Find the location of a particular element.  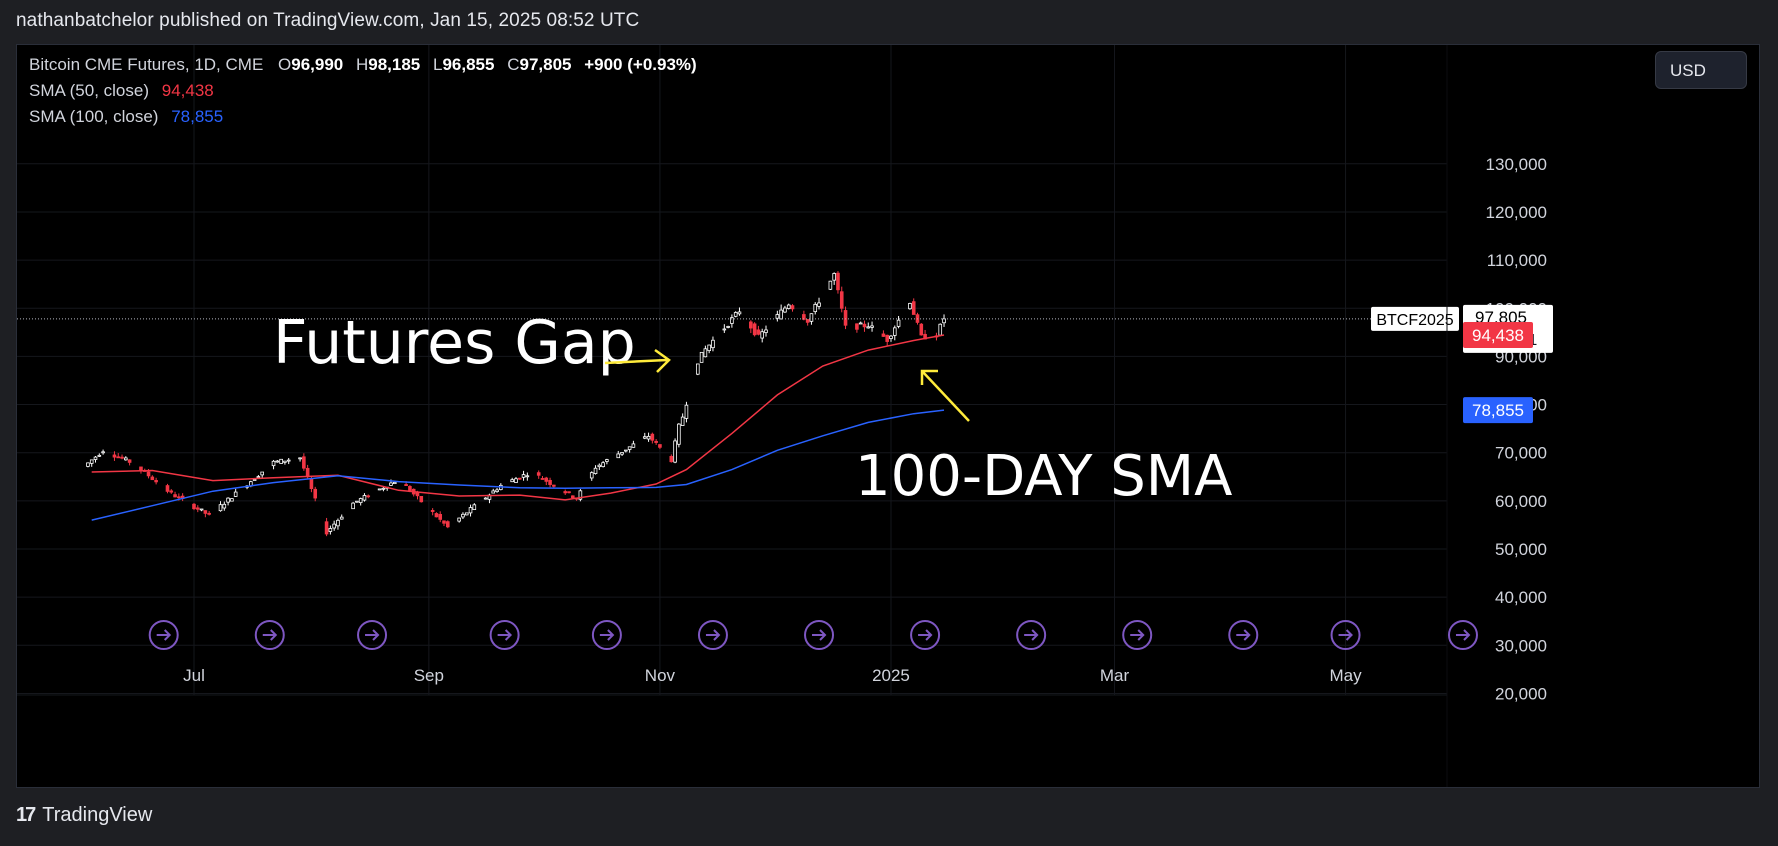

sma100-legend: SMA (100, close) 78,855 is located at coordinates (126, 117).